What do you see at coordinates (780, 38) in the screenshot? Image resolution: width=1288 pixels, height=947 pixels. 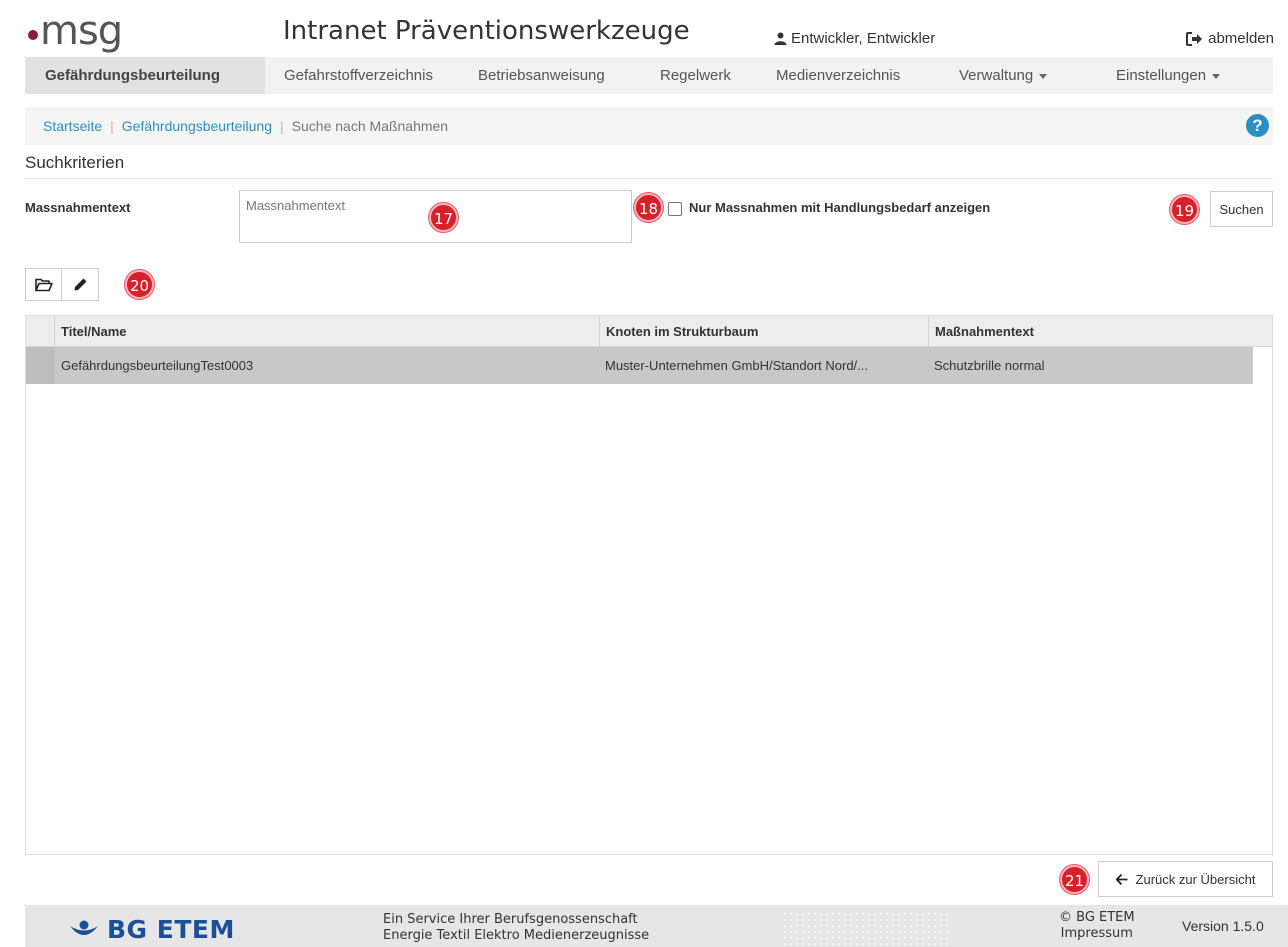 I see `user-icon` at bounding box center [780, 38].